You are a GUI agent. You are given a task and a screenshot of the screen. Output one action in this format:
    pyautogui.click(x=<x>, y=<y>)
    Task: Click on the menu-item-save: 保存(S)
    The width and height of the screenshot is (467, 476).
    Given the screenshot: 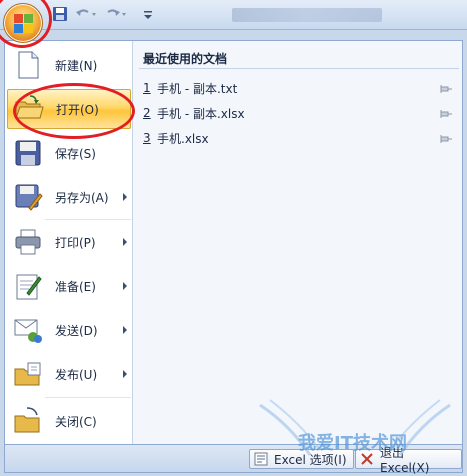 What is the action you would take?
    pyautogui.click(x=69, y=153)
    